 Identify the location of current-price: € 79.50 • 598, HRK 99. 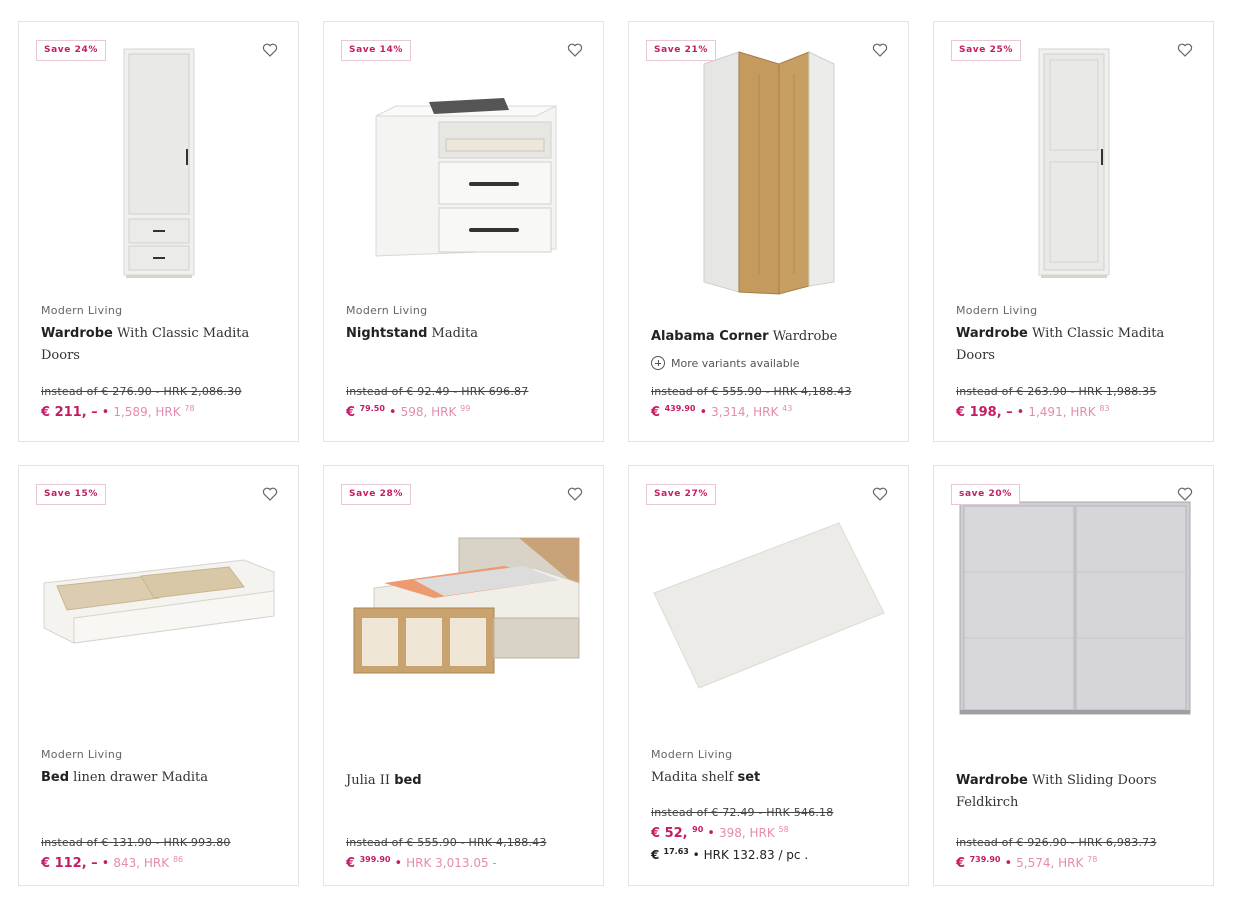
(408, 412).